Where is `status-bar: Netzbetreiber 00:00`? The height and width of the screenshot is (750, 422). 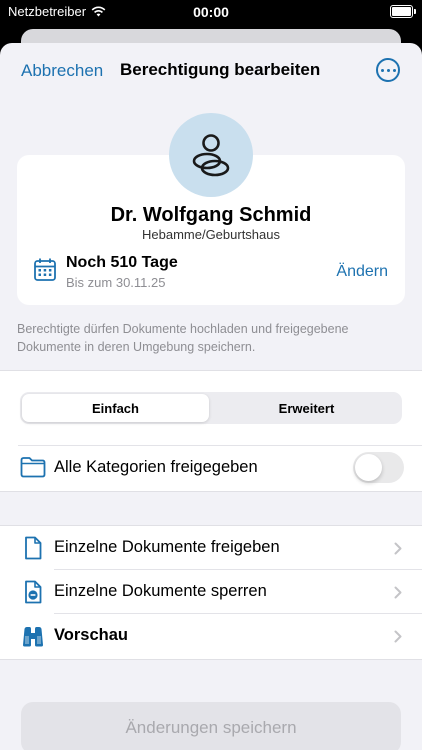 status-bar: Netzbetreiber 00:00 is located at coordinates (211, 12).